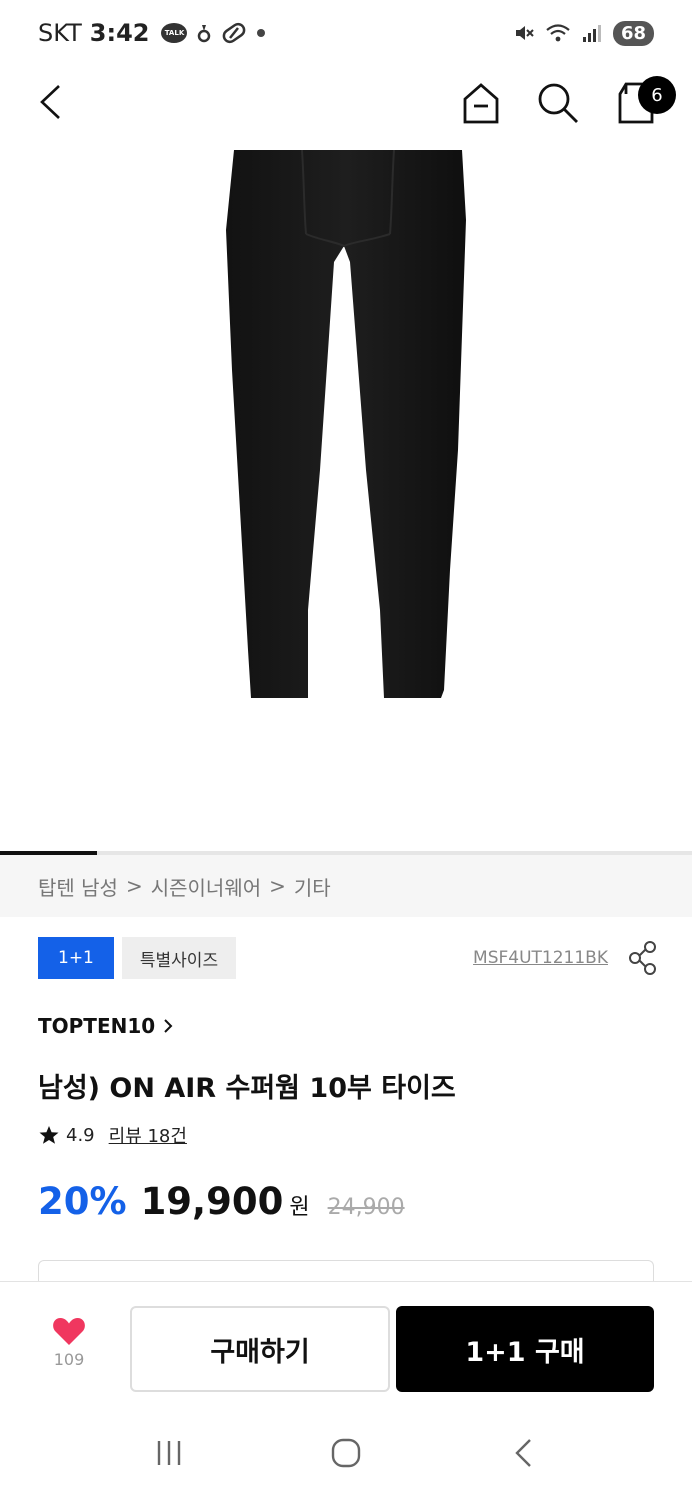 This screenshot has height=1500, width=692. What do you see at coordinates (212, 1201) in the screenshot?
I see `sale-price: 19,900` at bounding box center [212, 1201].